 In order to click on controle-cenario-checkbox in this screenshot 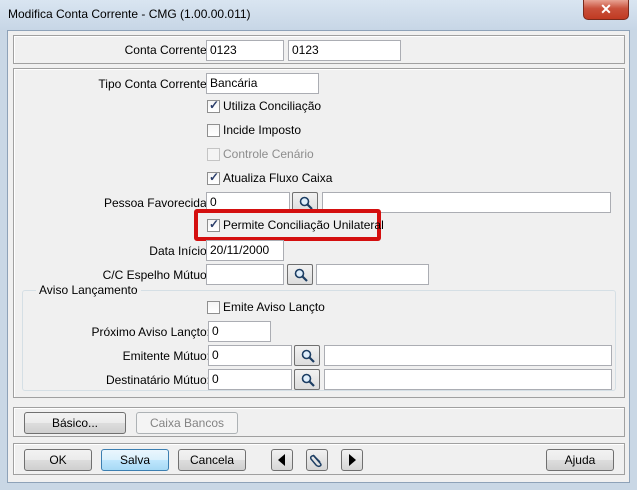, I will do `click(213, 154)`.